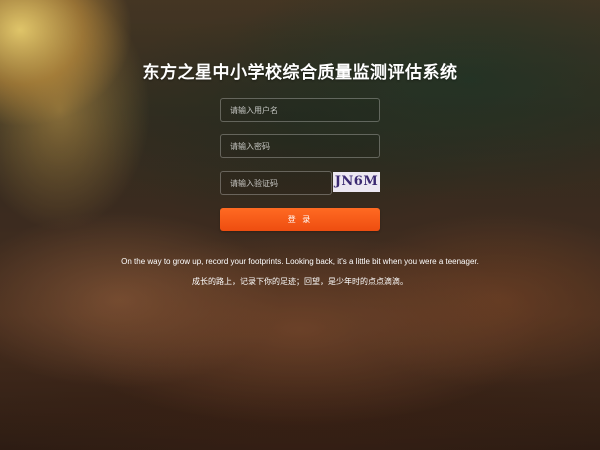 The height and width of the screenshot is (450, 600). What do you see at coordinates (276, 183) in the screenshot?
I see `captcha-input` at bounding box center [276, 183].